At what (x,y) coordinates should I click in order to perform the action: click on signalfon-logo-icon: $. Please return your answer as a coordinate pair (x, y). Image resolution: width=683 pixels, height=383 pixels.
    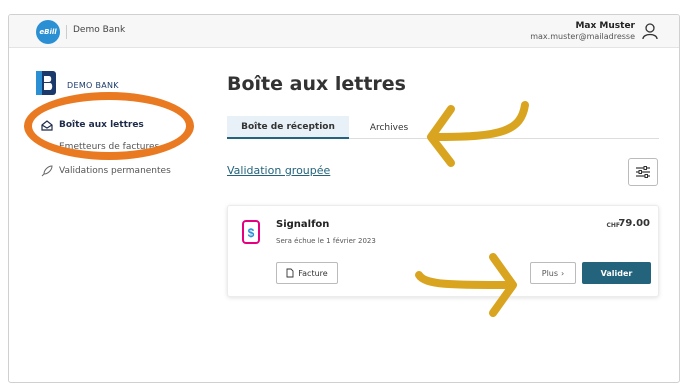
    Looking at the image, I should click on (251, 232).